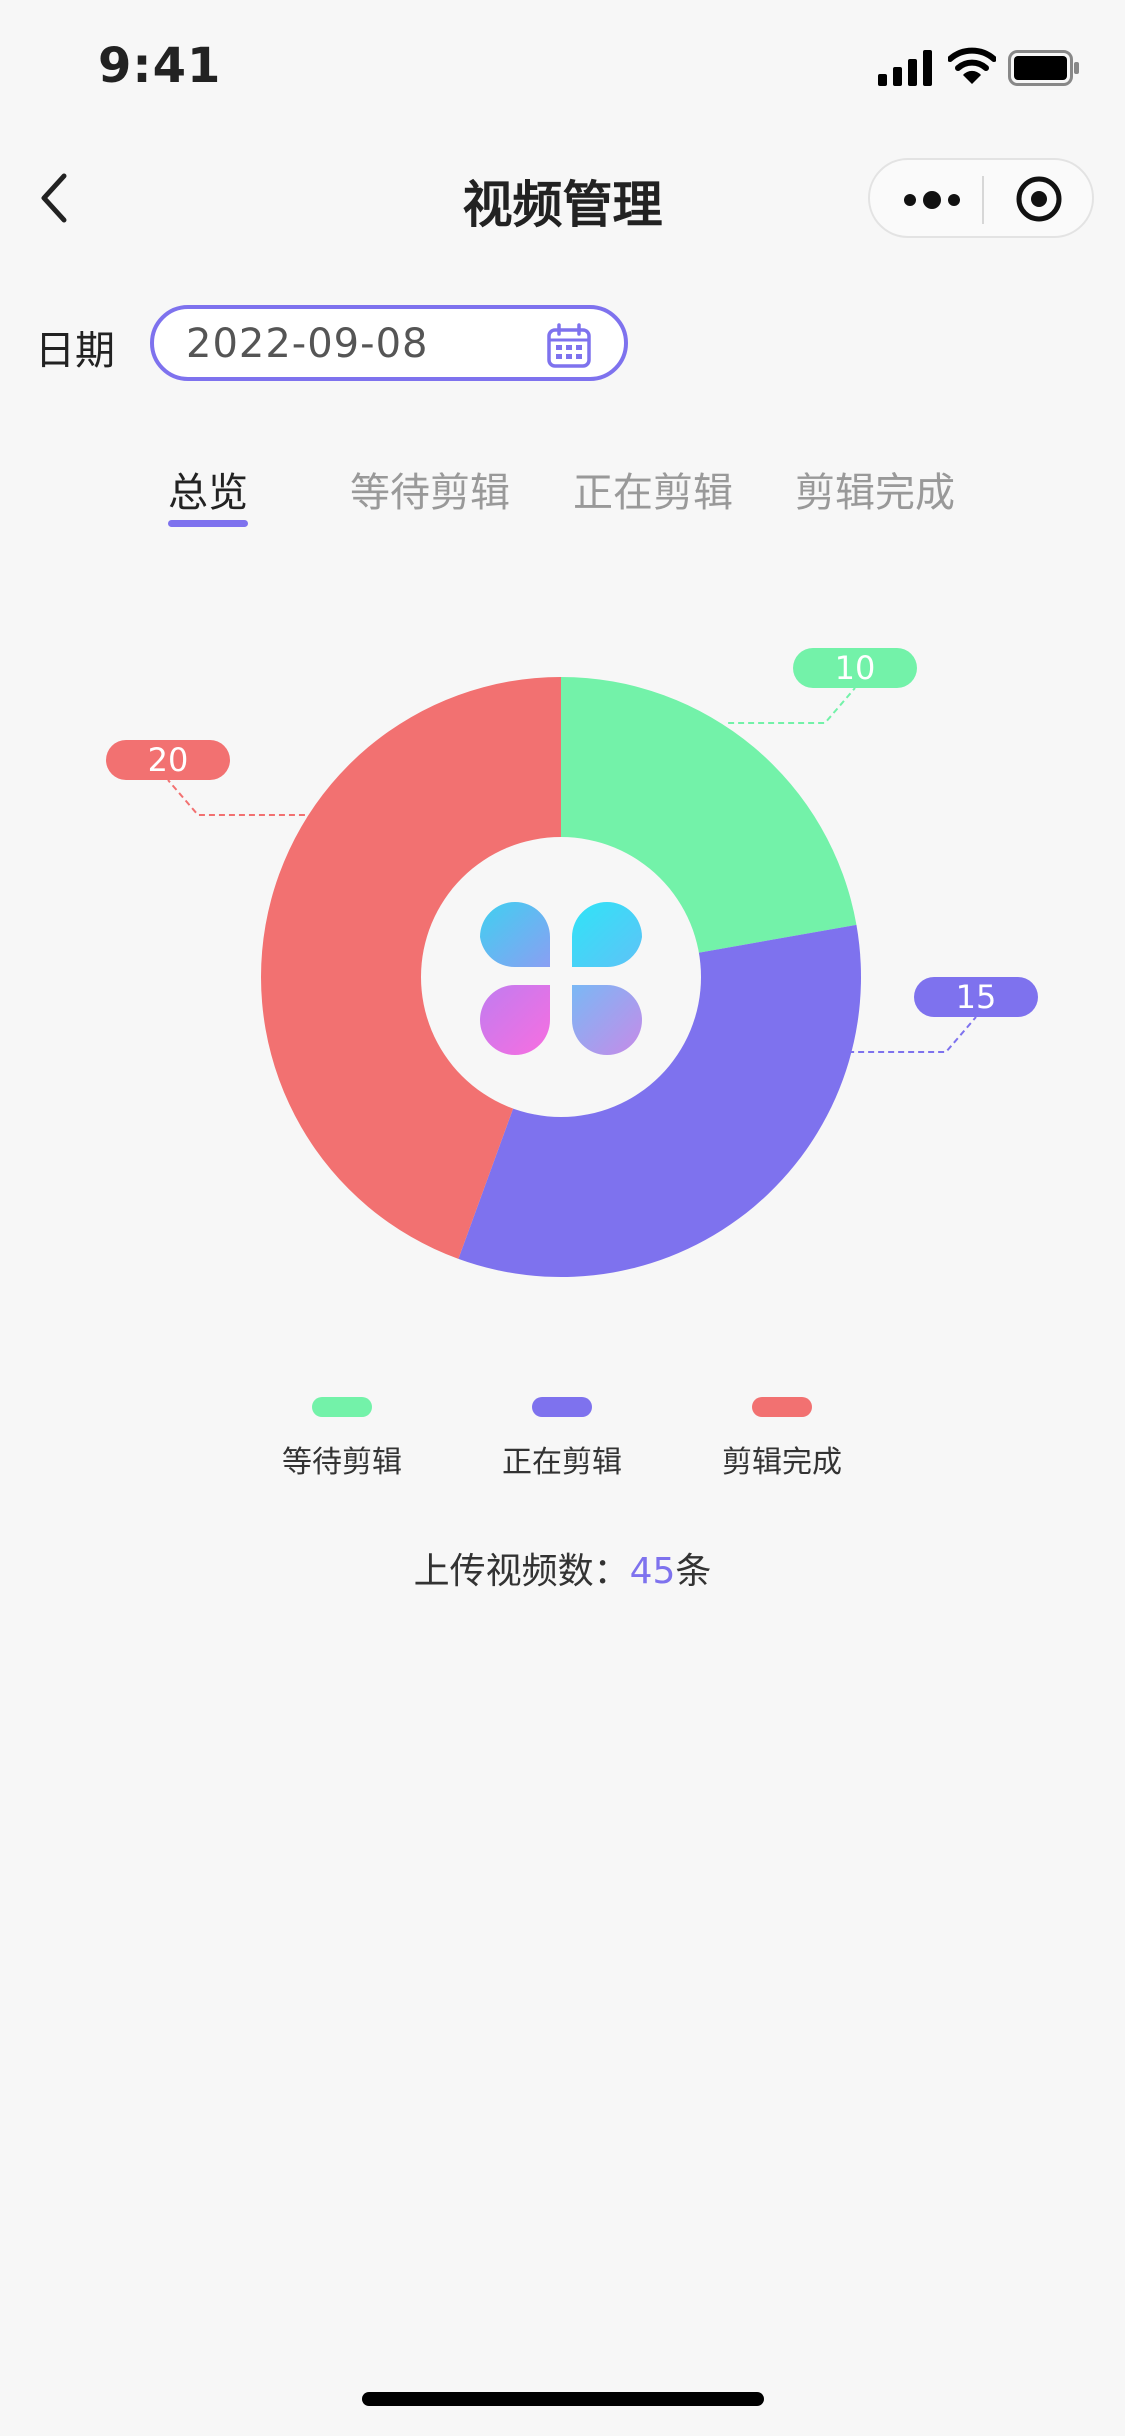  What do you see at coordinates (307, 344) in the screenshot?
I see `date-value: 2022-09-08` at bounding box center [307, 344].